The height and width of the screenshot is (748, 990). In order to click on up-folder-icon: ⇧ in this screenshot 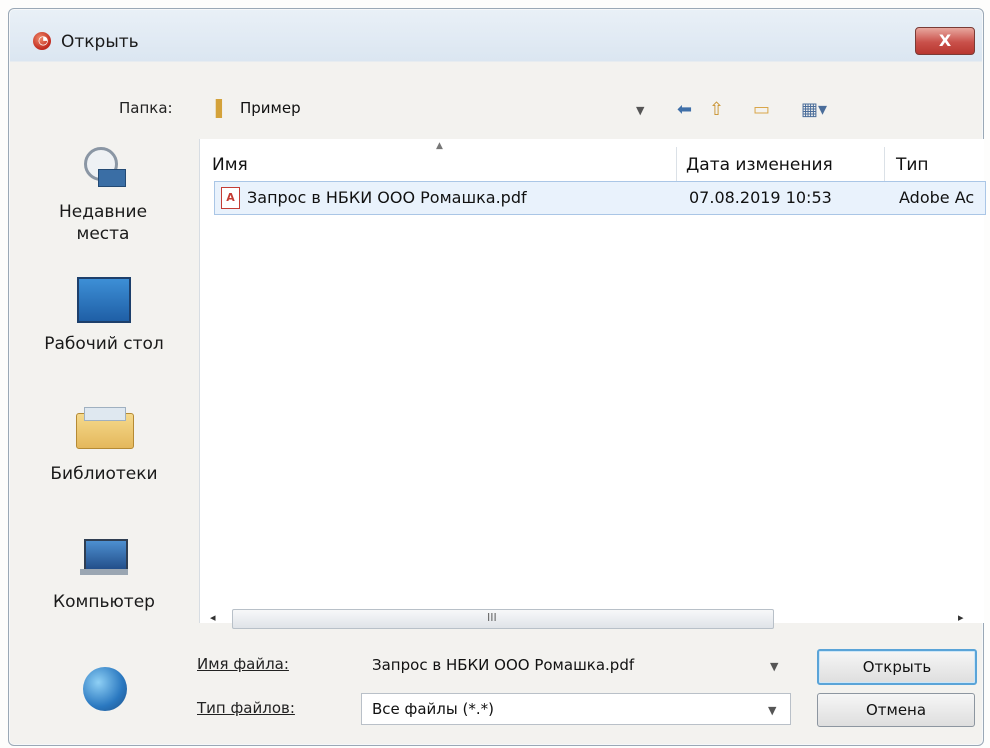, I will do `click(716, 109)`.